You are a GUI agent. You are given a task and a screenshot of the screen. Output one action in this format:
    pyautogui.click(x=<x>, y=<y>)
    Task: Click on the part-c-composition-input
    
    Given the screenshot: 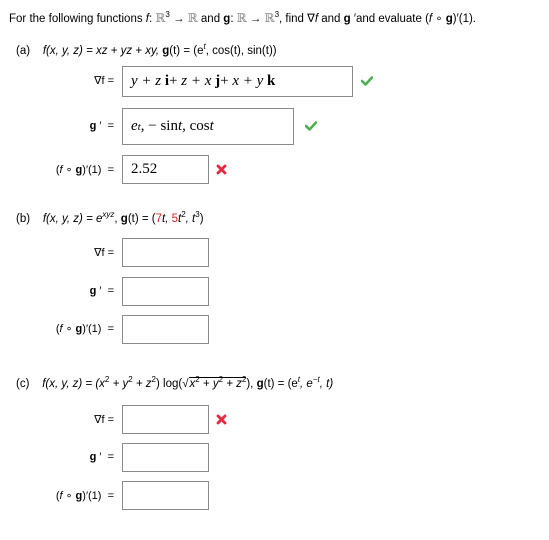 What is the action you would take?
    pyautogui.click(x=165, y=495)
    